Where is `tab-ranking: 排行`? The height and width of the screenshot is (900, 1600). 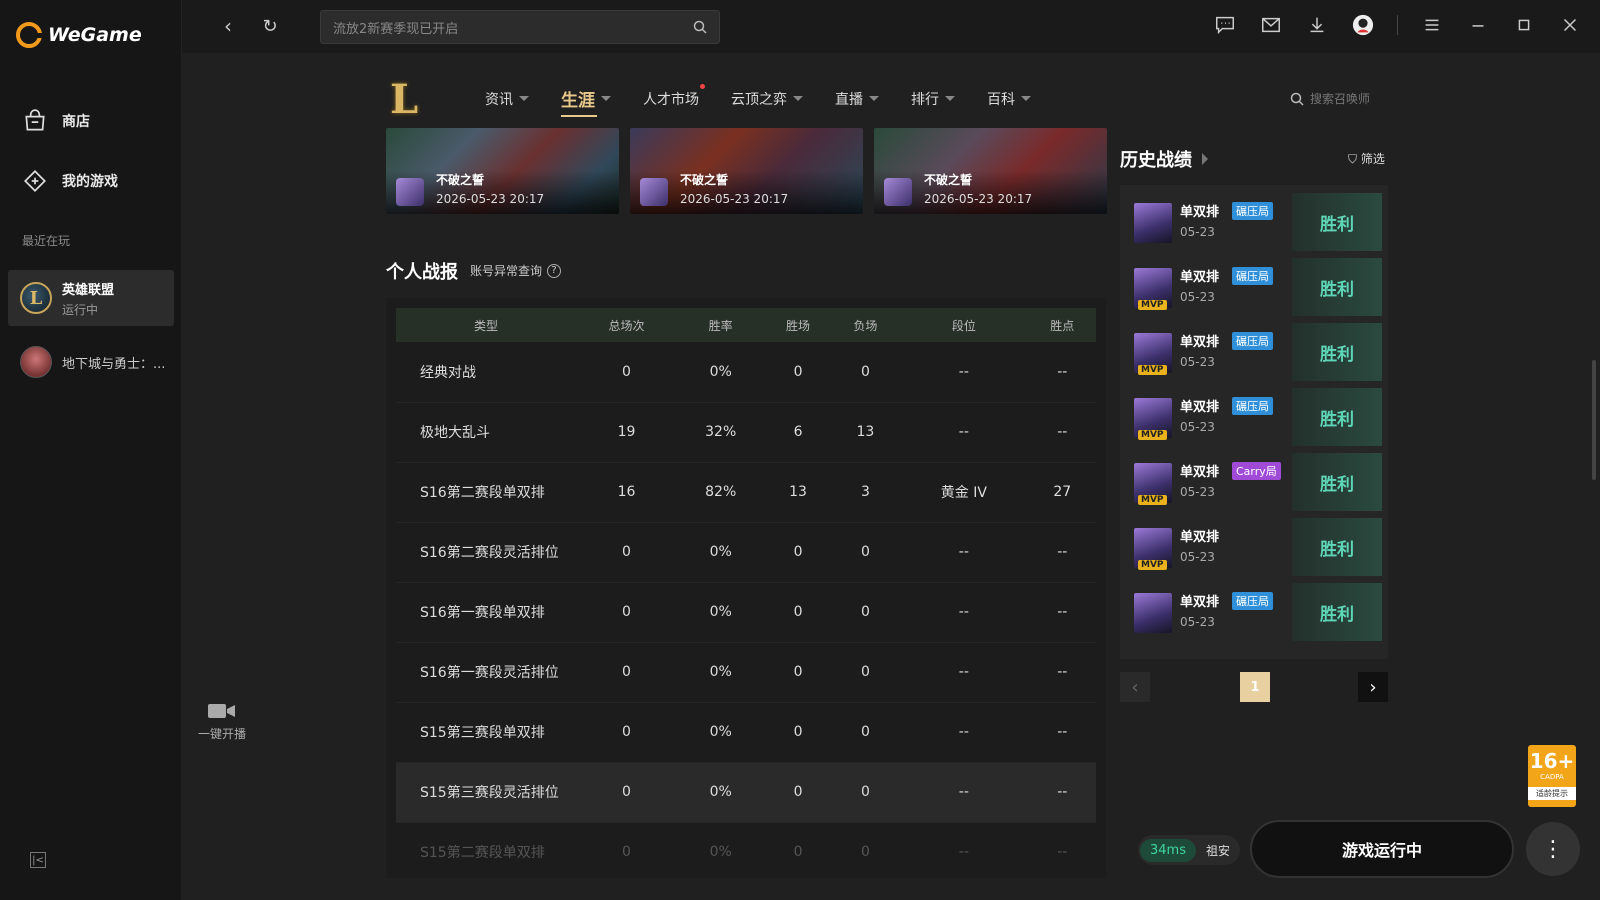
tab-ranking: 排行 is located at coordinates (933, 98).